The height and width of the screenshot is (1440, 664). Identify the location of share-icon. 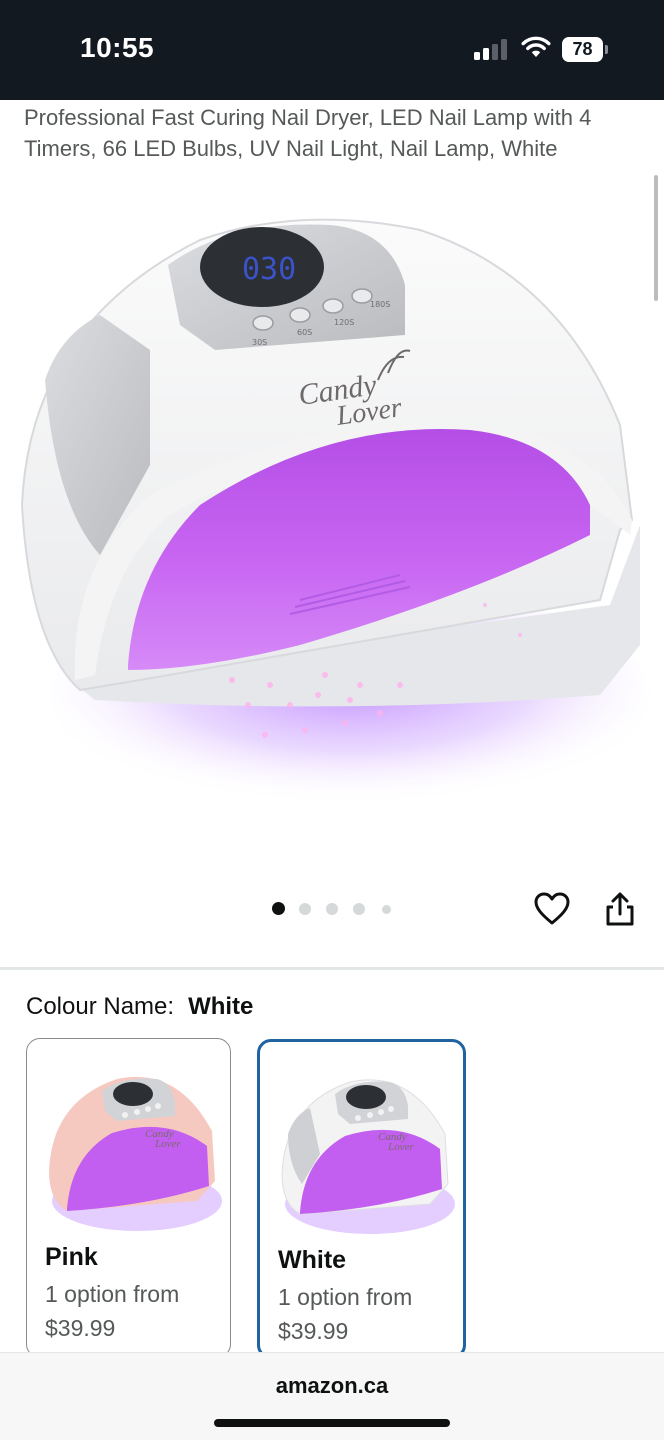
(620, 909).